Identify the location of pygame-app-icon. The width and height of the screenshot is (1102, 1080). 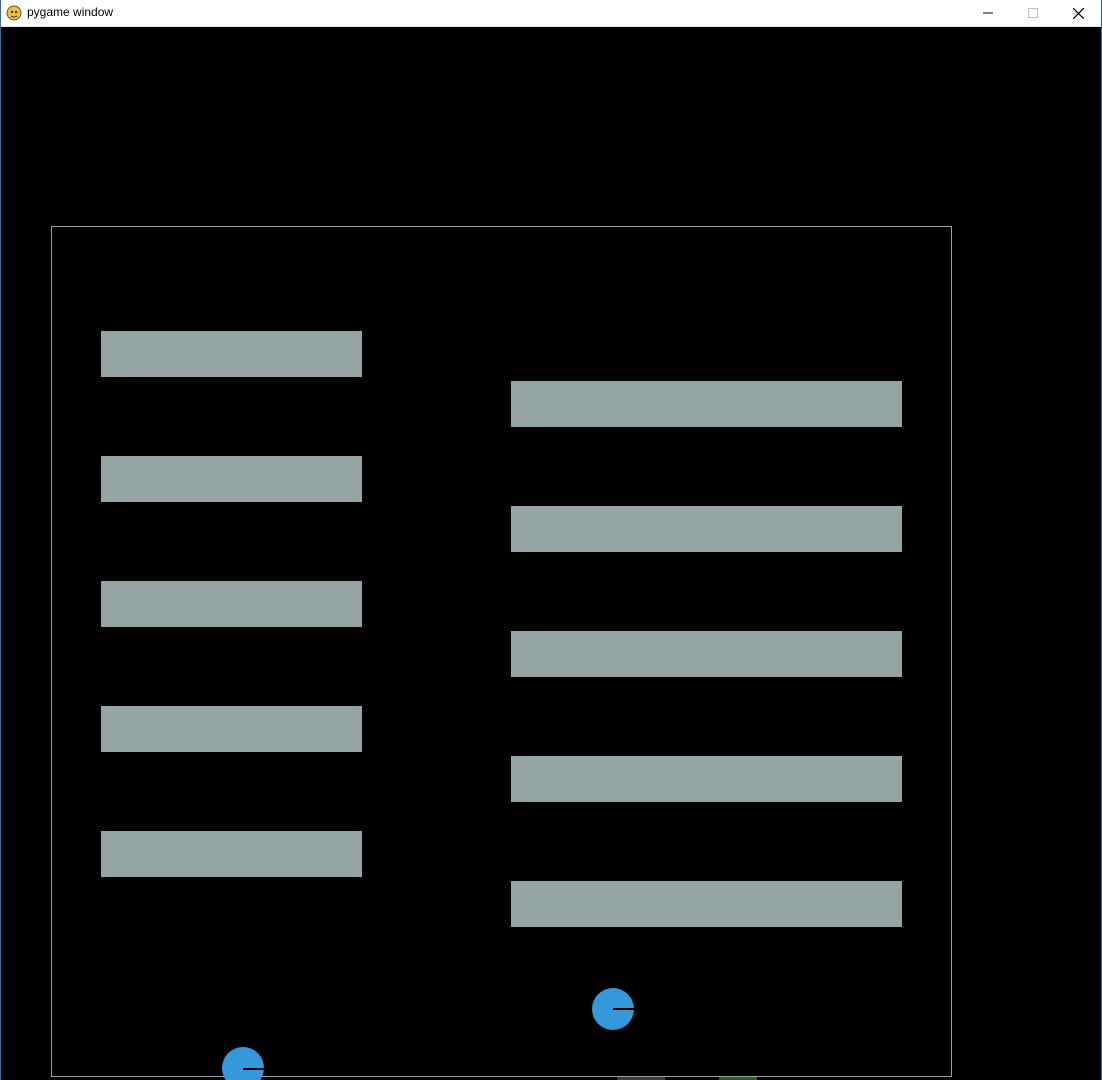
(14, 13).